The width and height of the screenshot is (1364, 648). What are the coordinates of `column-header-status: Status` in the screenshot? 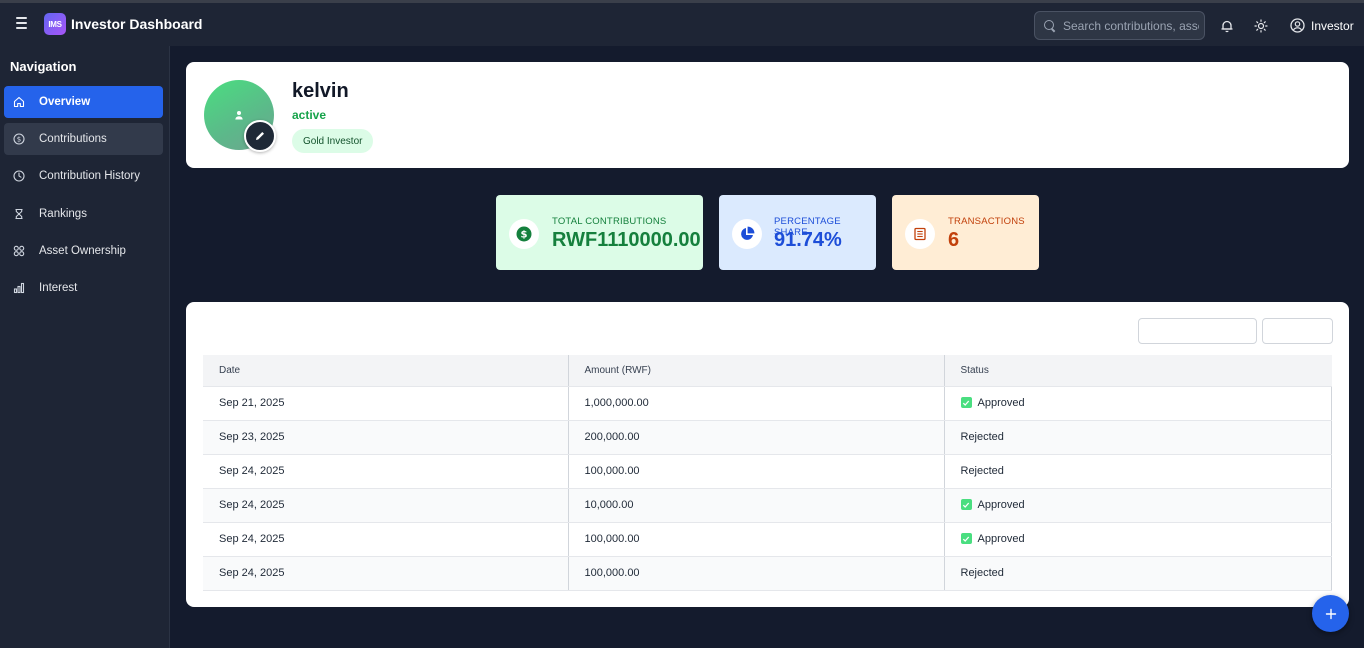 It's located at (1138, 371).